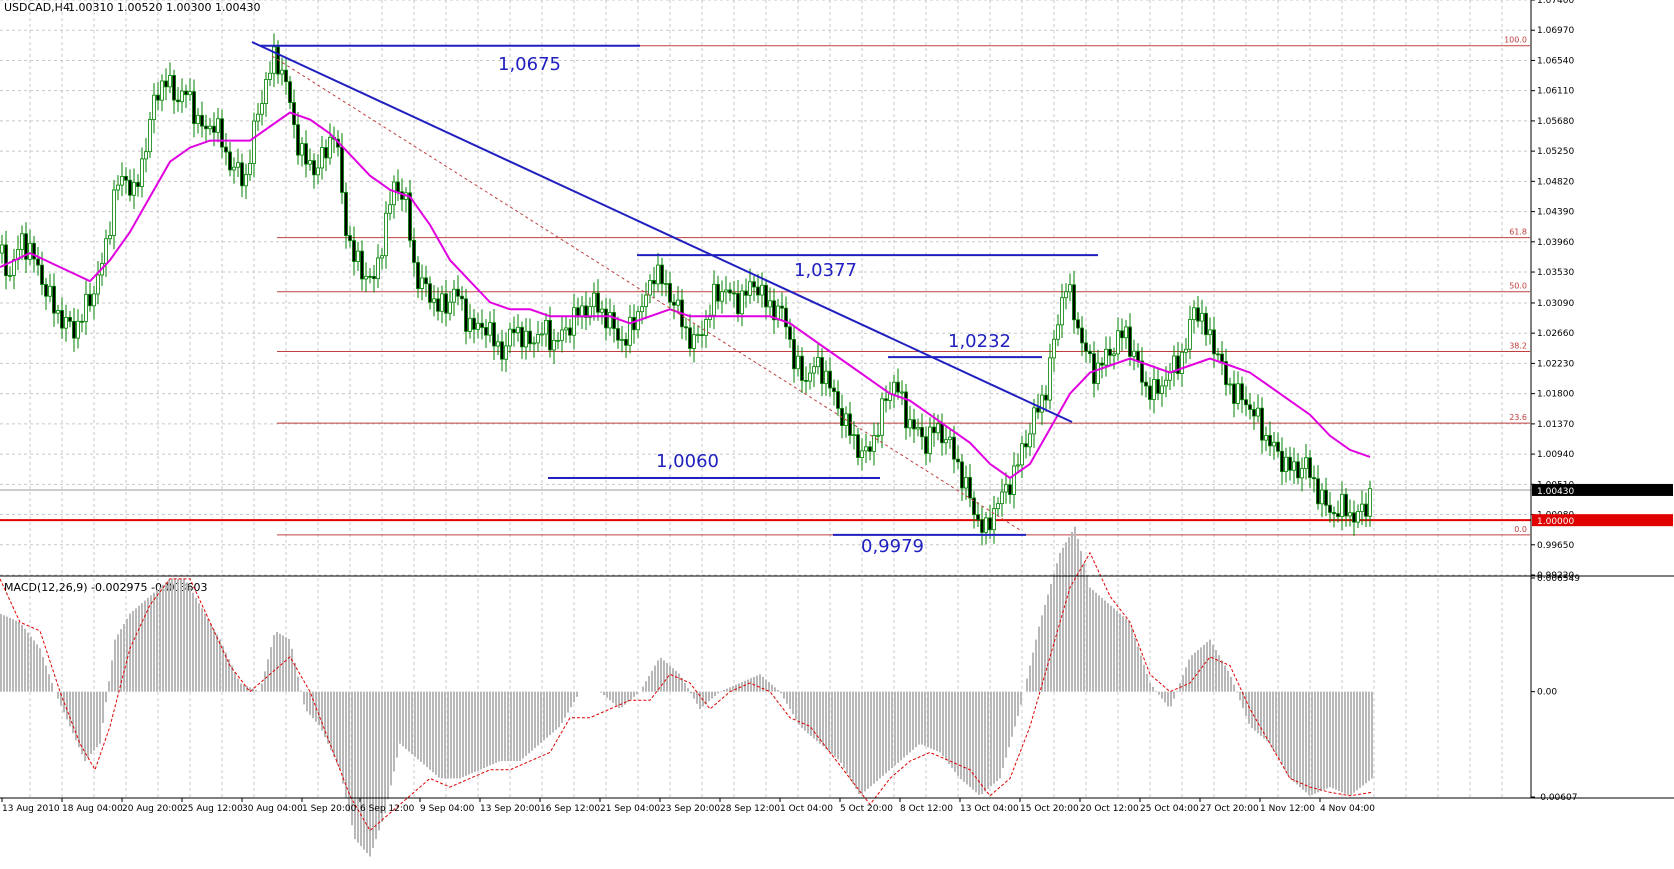  I want to click on time-tick-label: 4 Nov 04:00, so click(1347, 809).